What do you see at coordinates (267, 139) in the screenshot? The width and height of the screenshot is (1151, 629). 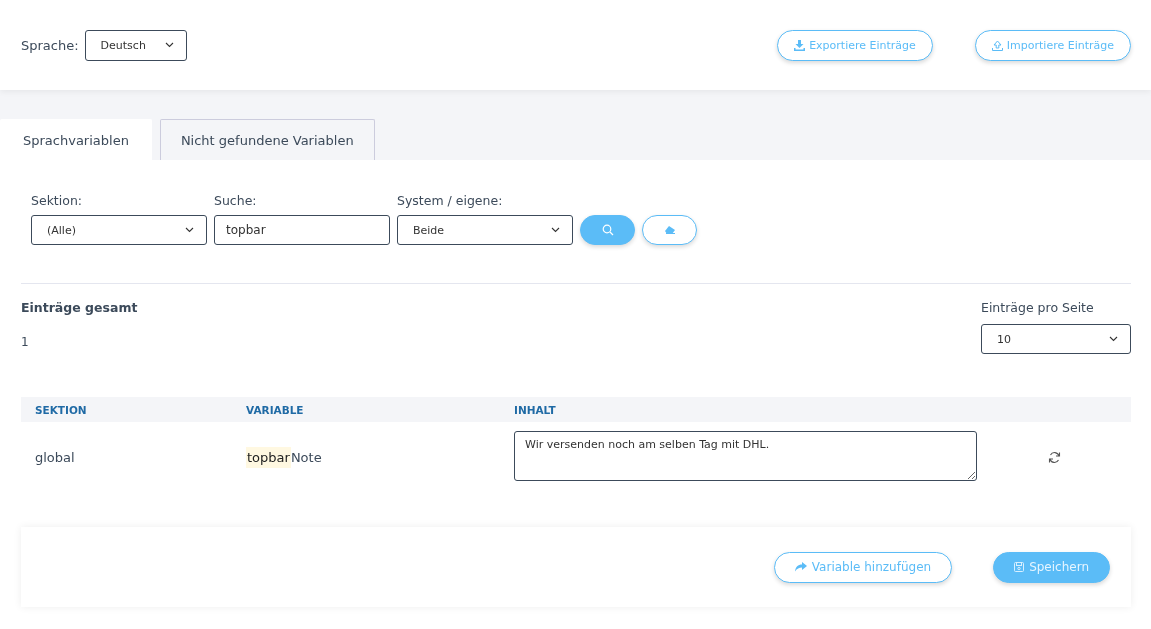 I see `tab: Nicht gefundene Variablen` at bounding box center [267, 139].